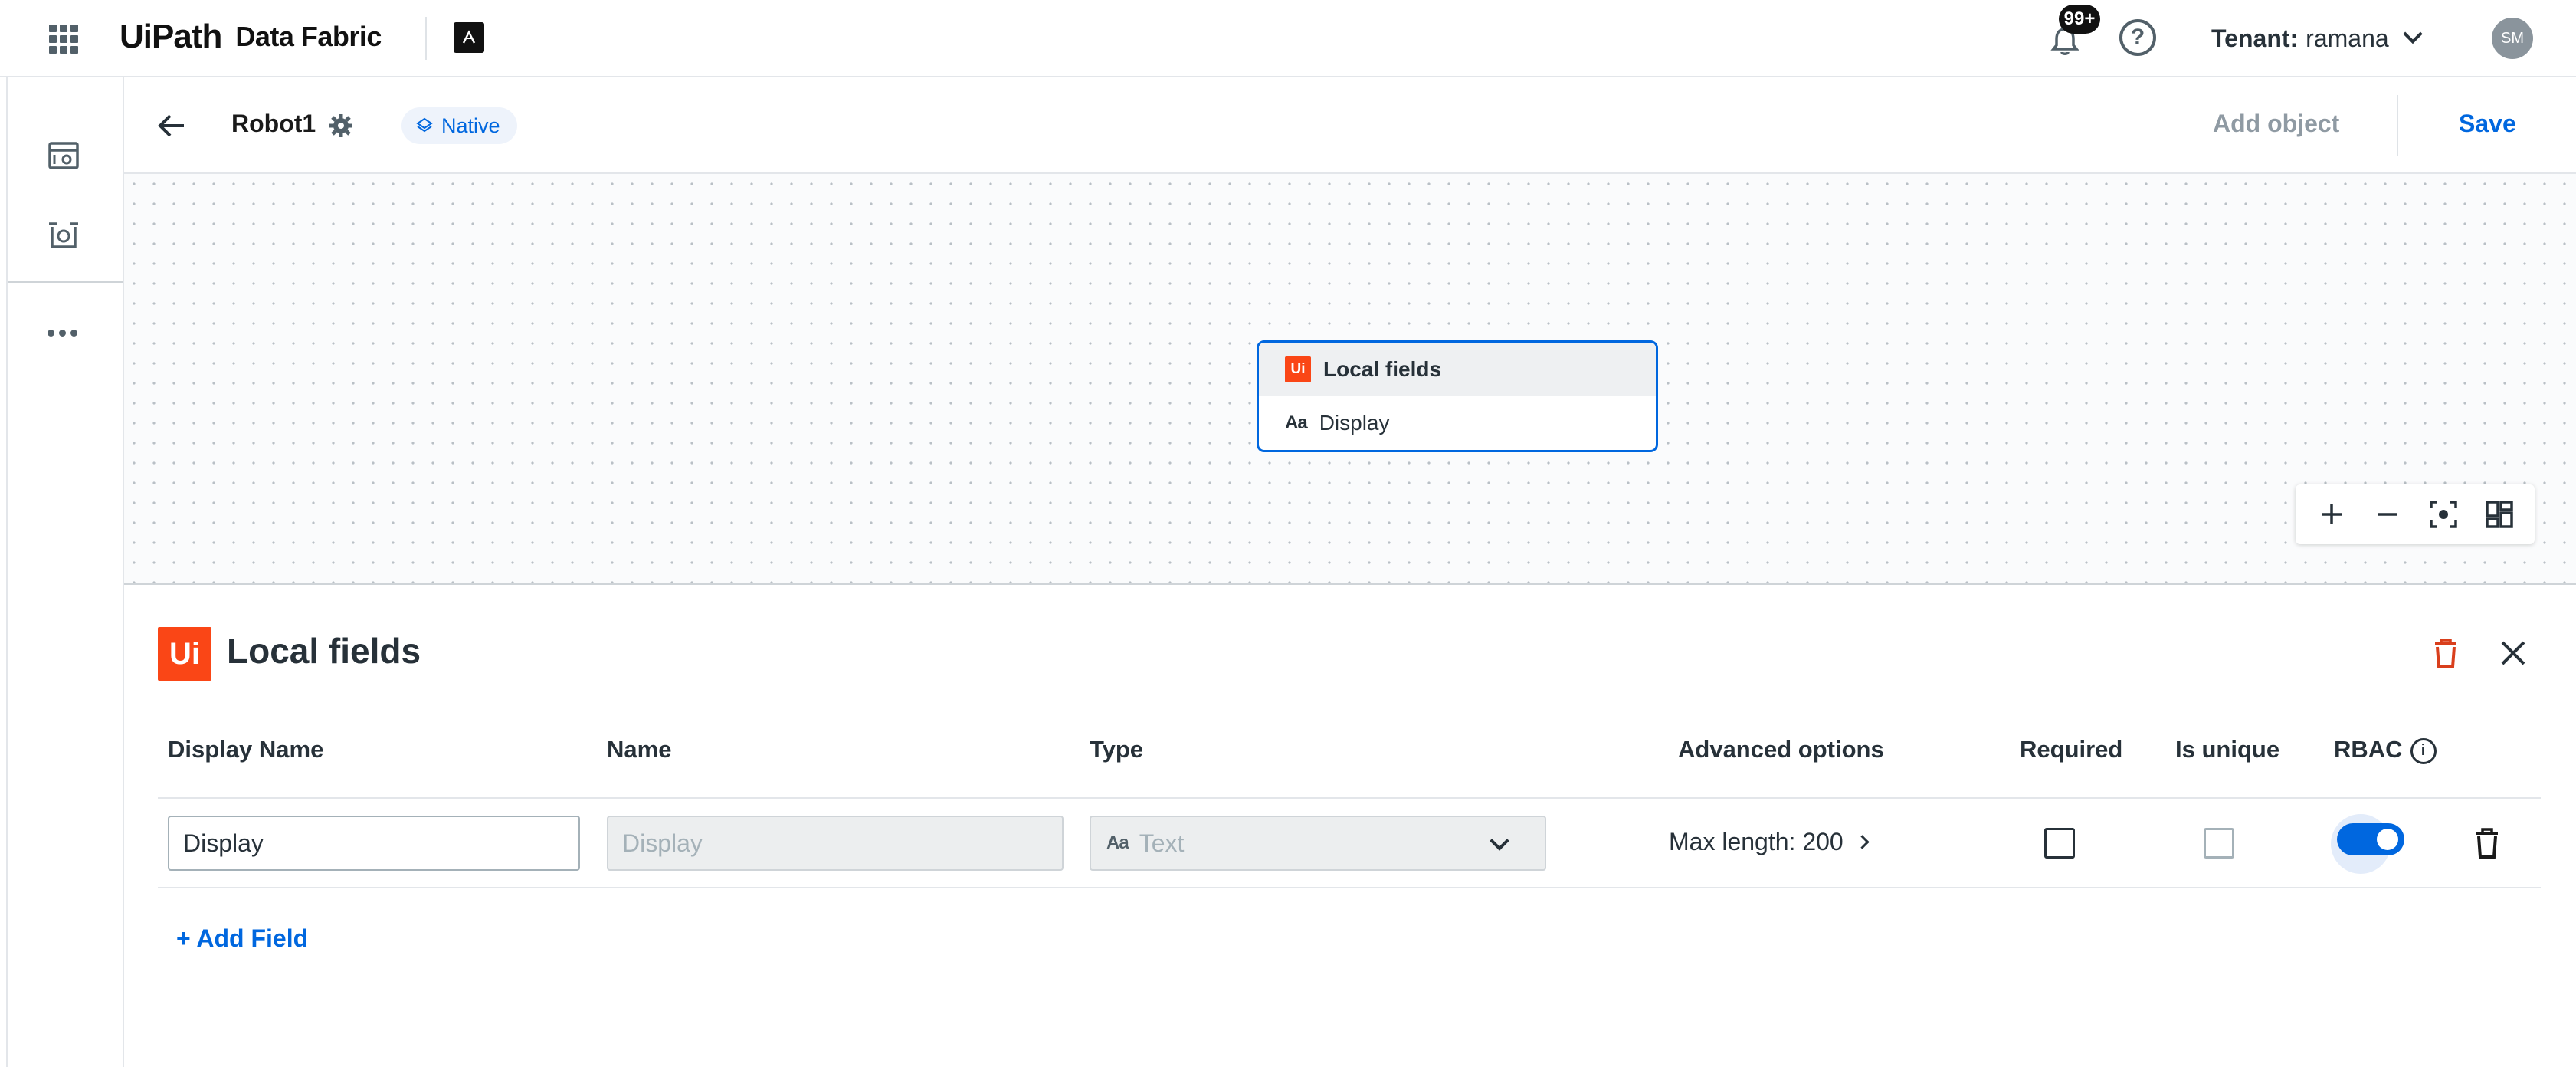 Image resolution: width=2576 pixels, height=1067 pixels. I want to click on type-select: Aa Text, so click(1318, 843).